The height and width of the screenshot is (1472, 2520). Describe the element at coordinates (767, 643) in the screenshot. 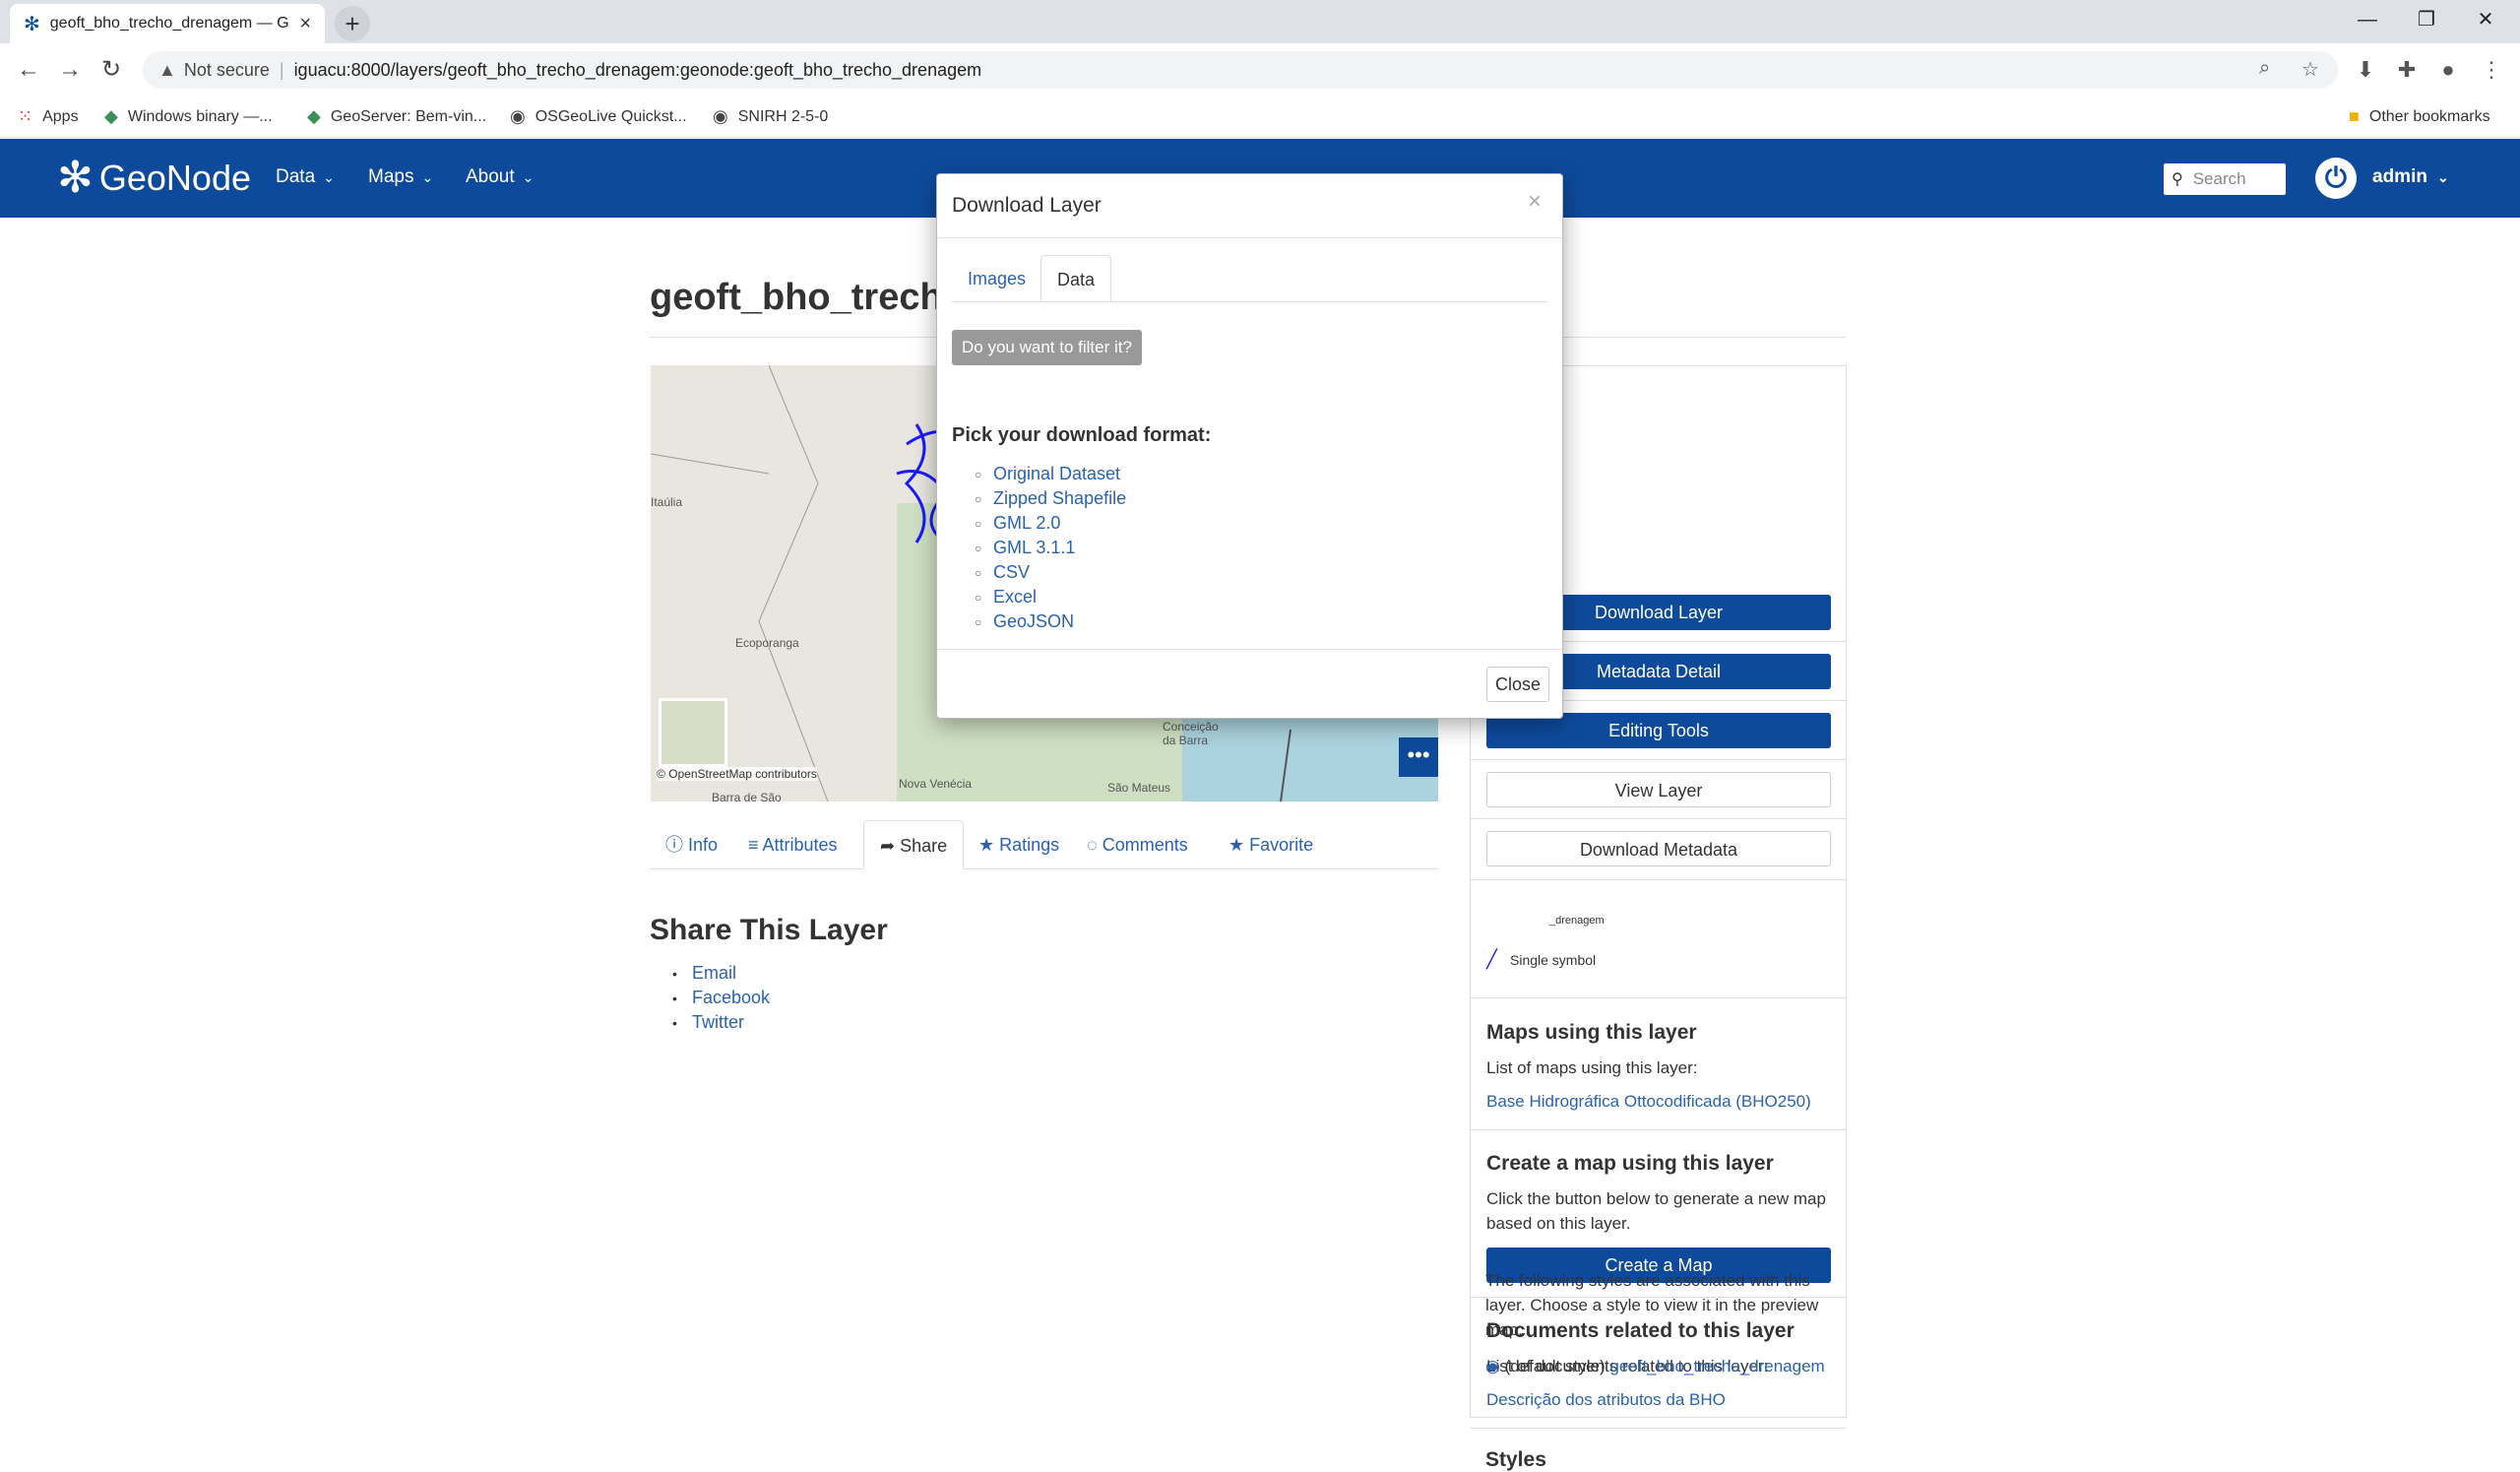

I see `map-place-label: Ecoporanga` at that location.